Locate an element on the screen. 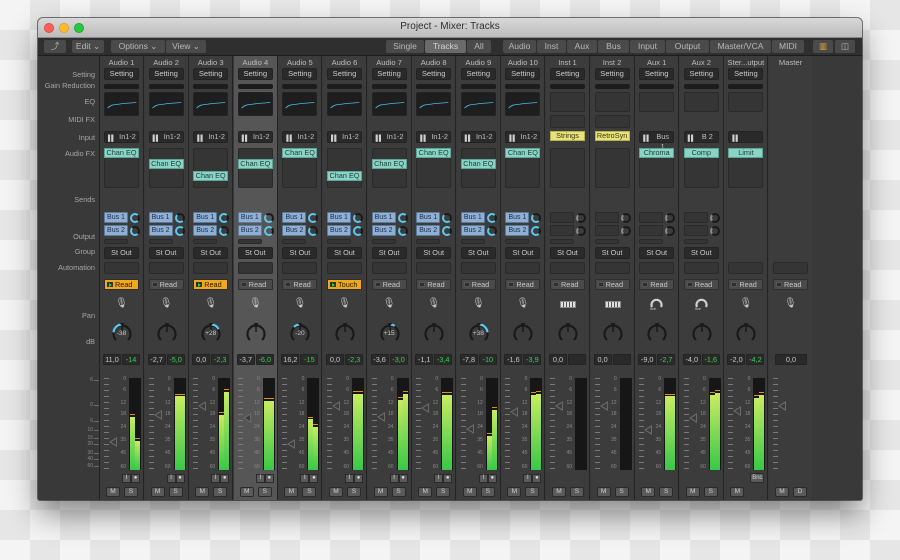 This screenshot has width=900, height=560. view-mode-single: Single is located at coordinates (405, 46).